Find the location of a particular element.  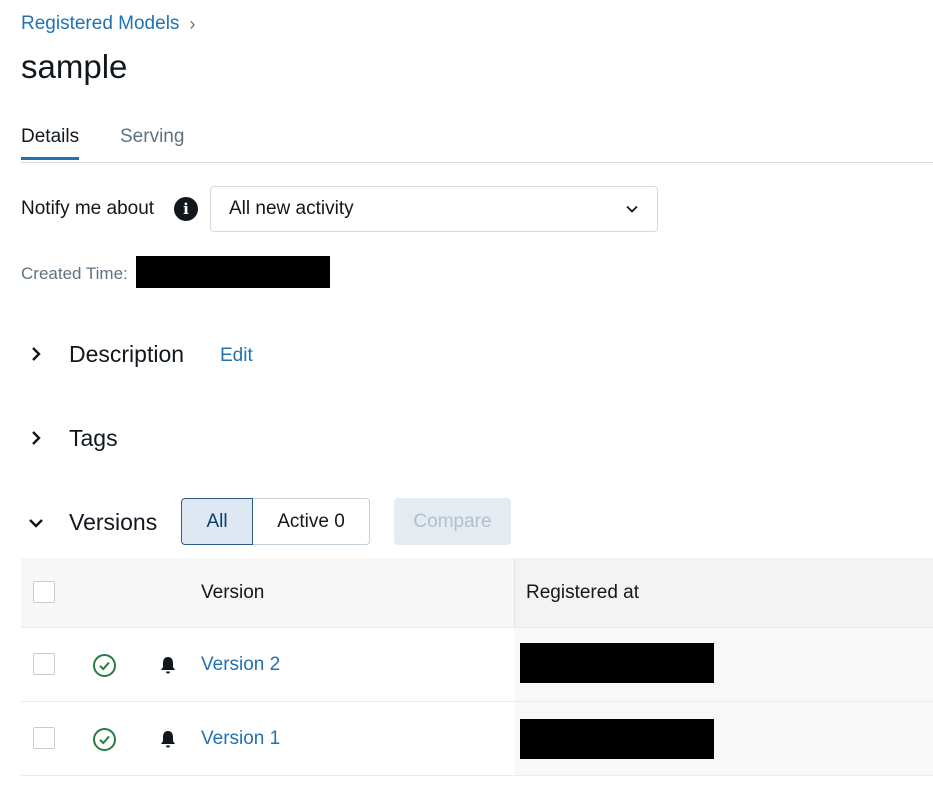

breadcrumb-chevron-icon: › is located at coordinates (192, 23).